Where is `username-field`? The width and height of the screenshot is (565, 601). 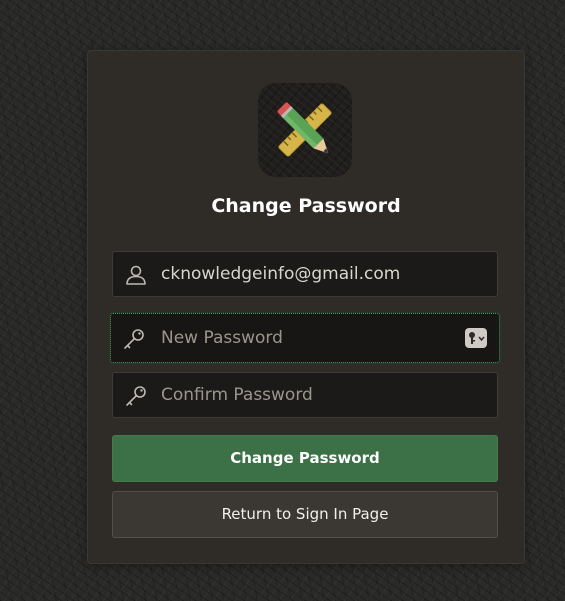 username-field is located at coordinates (305, 274).